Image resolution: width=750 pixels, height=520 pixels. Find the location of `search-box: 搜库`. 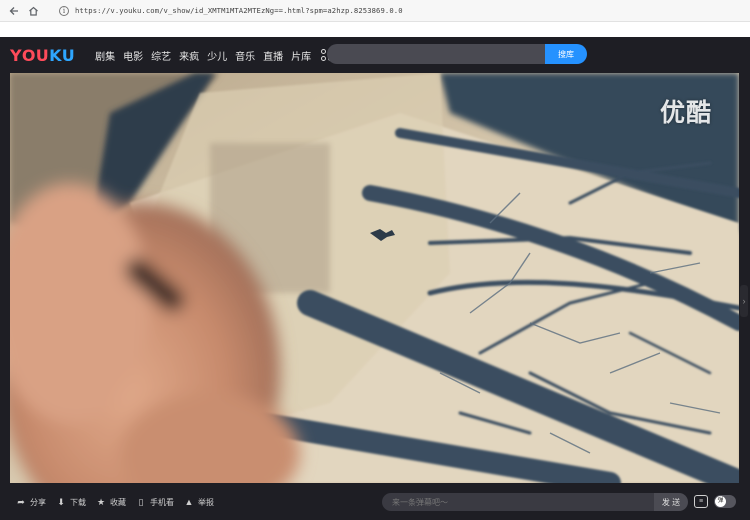

search-box: 搜库 is located at coordinates (457, 54).